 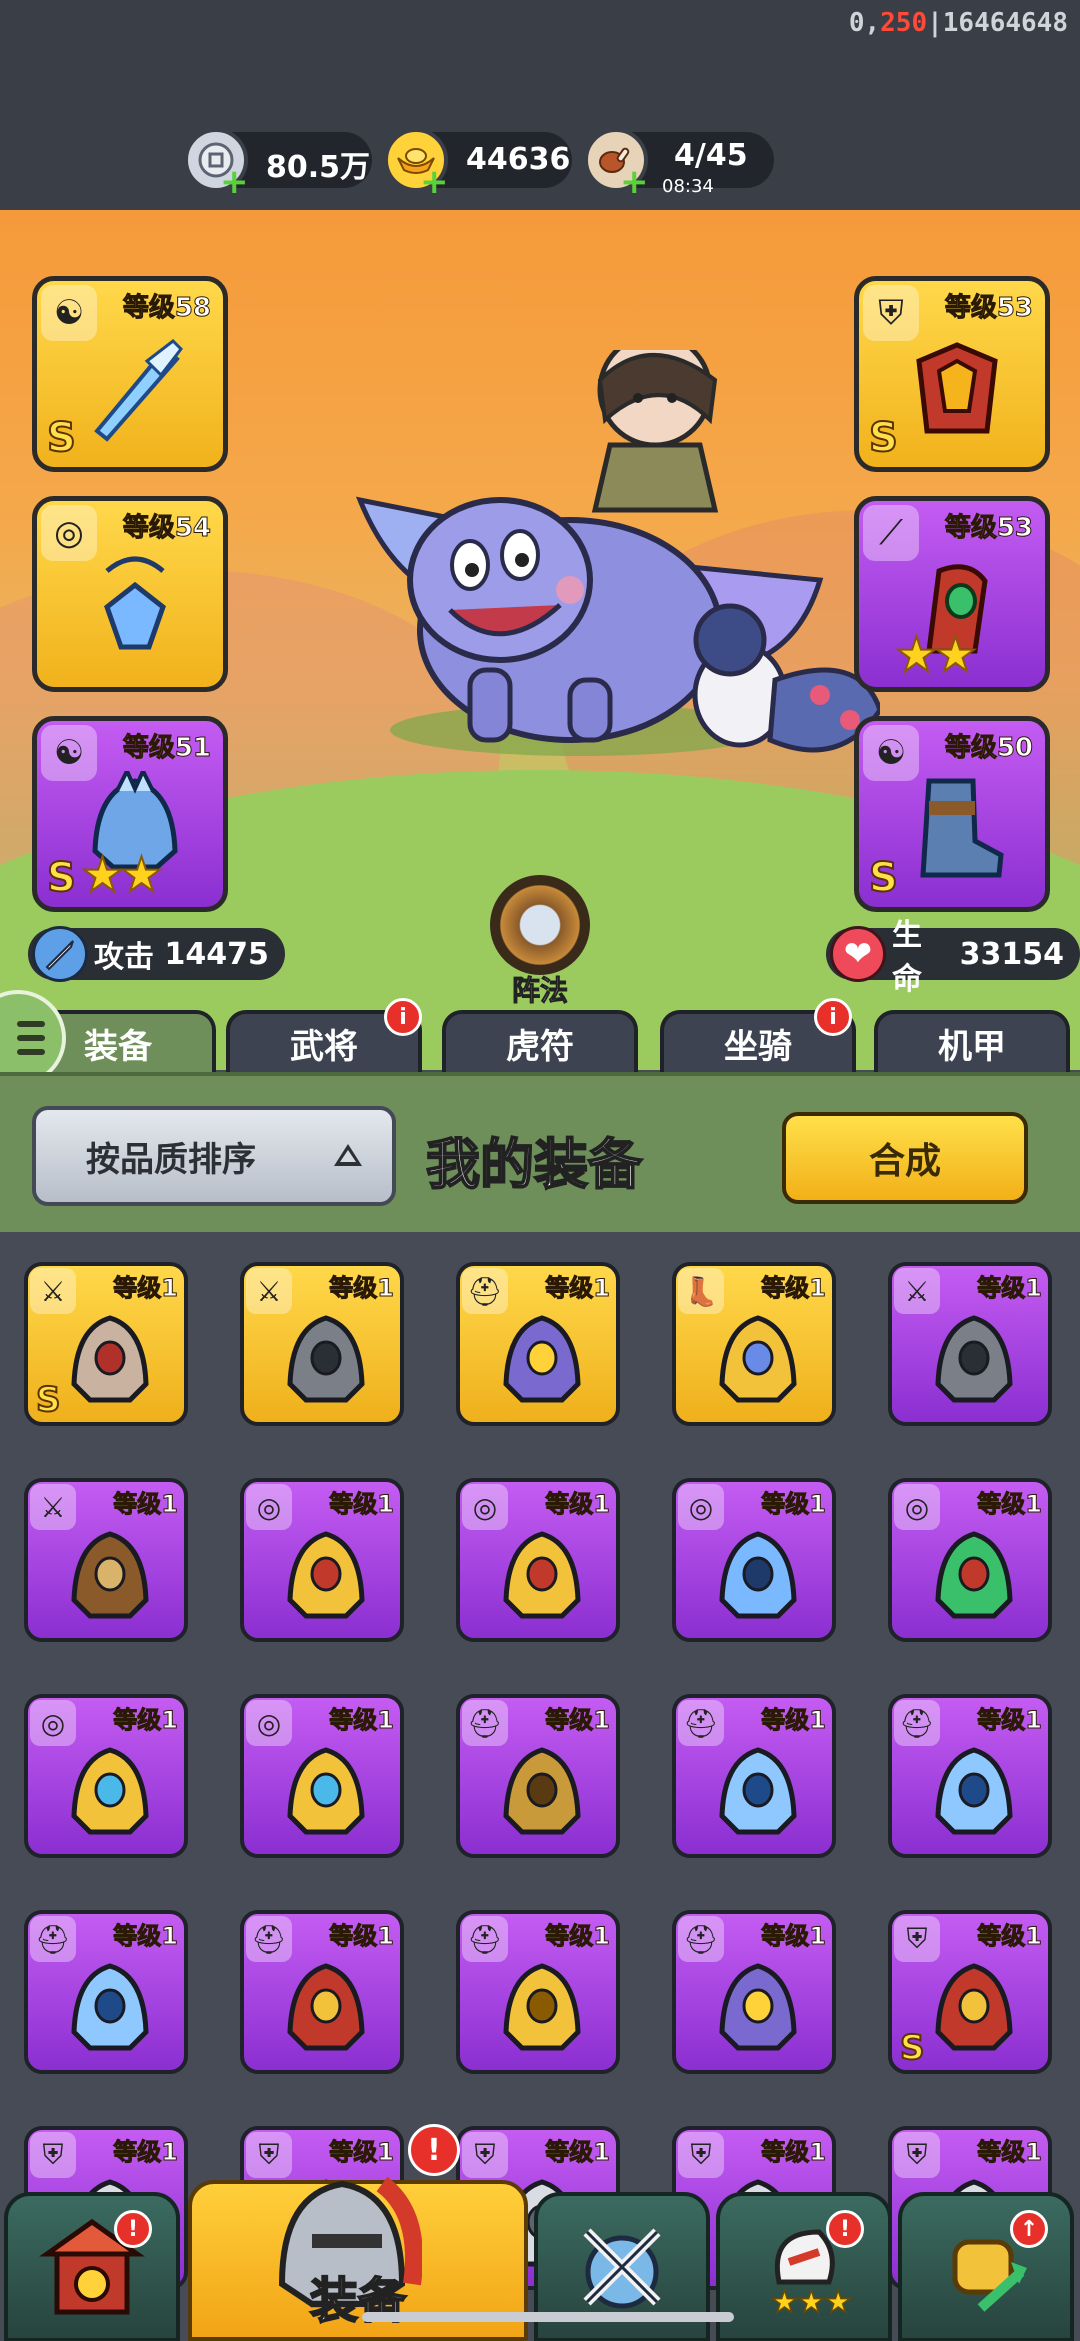 I want to click on heart-icon: ❤, so click(x=858, y=954).